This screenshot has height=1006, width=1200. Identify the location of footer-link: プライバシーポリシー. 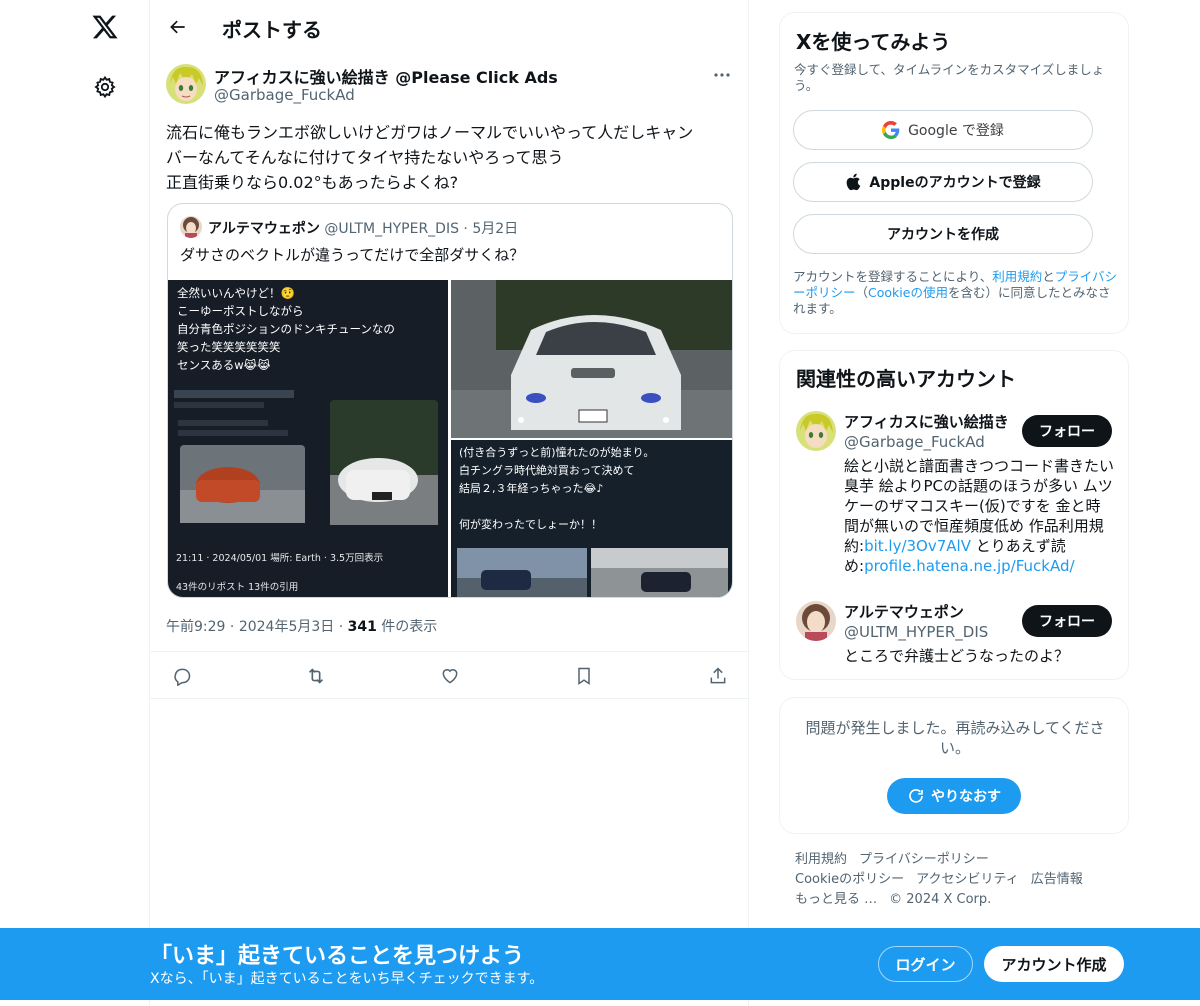
(924, 859).